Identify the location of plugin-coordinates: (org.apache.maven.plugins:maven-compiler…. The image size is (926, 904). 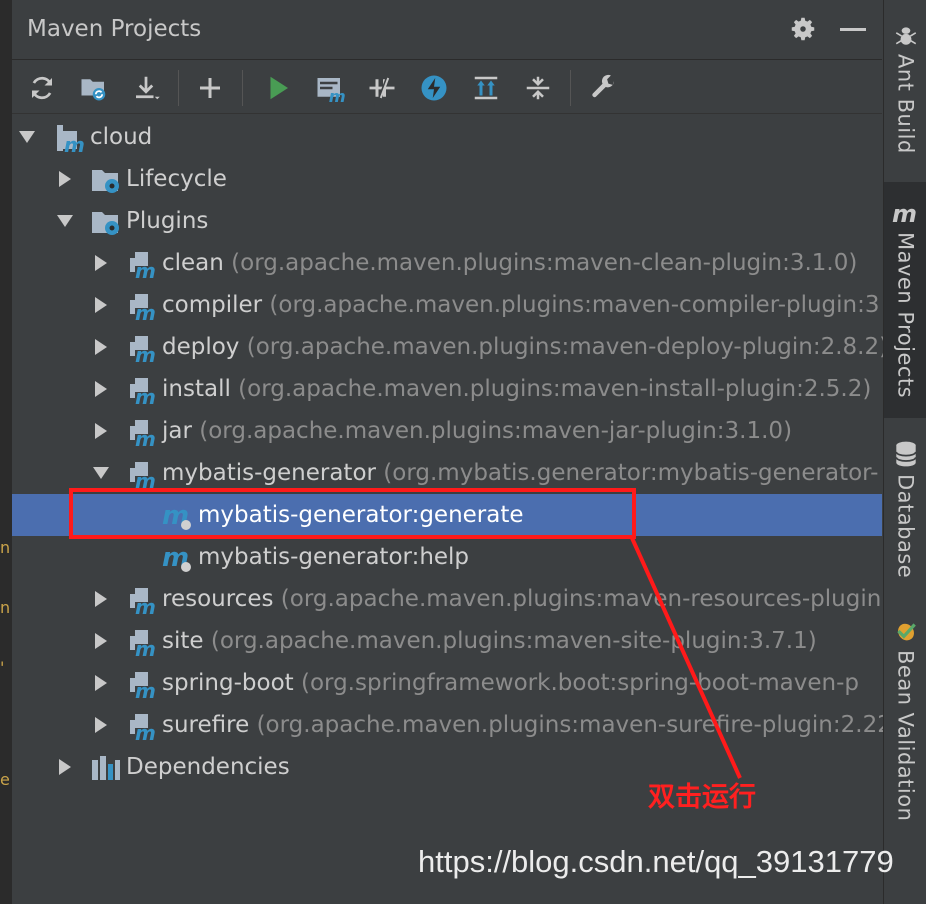
(574, 305).